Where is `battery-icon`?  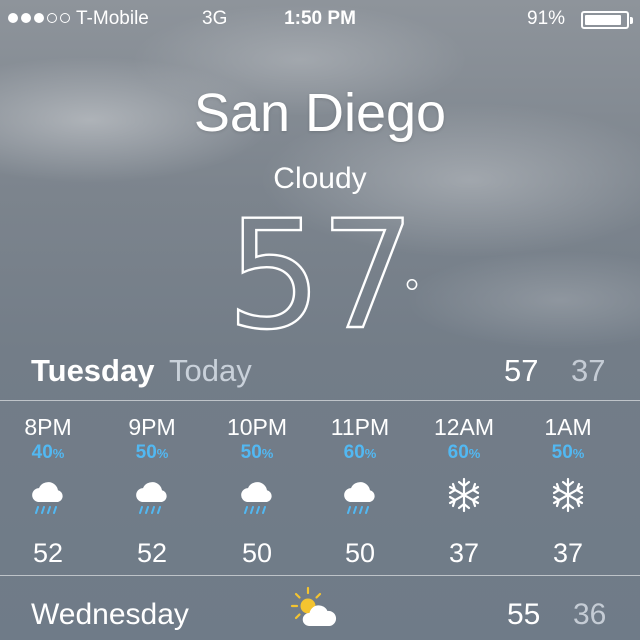
battery-icon is located at coordinates (605, 20).